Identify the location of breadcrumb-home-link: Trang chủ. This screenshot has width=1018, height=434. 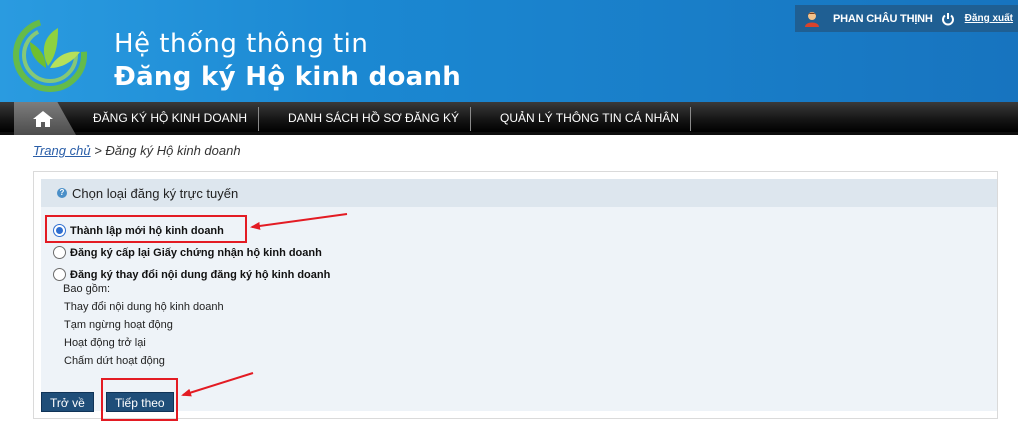
(62, 150).